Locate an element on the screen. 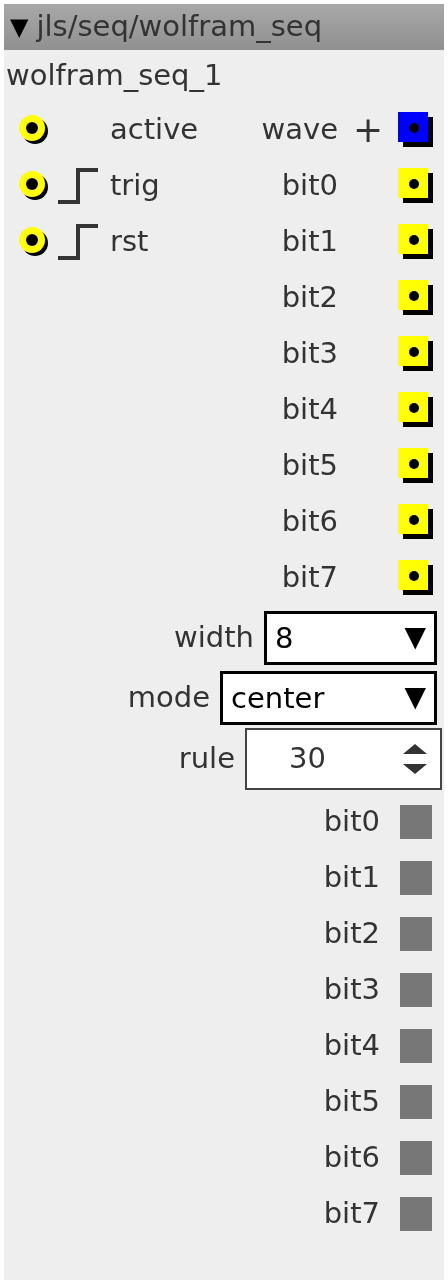 This screenshot has width=448, height=1288. param-label: width is located at coordinates (214, 638).